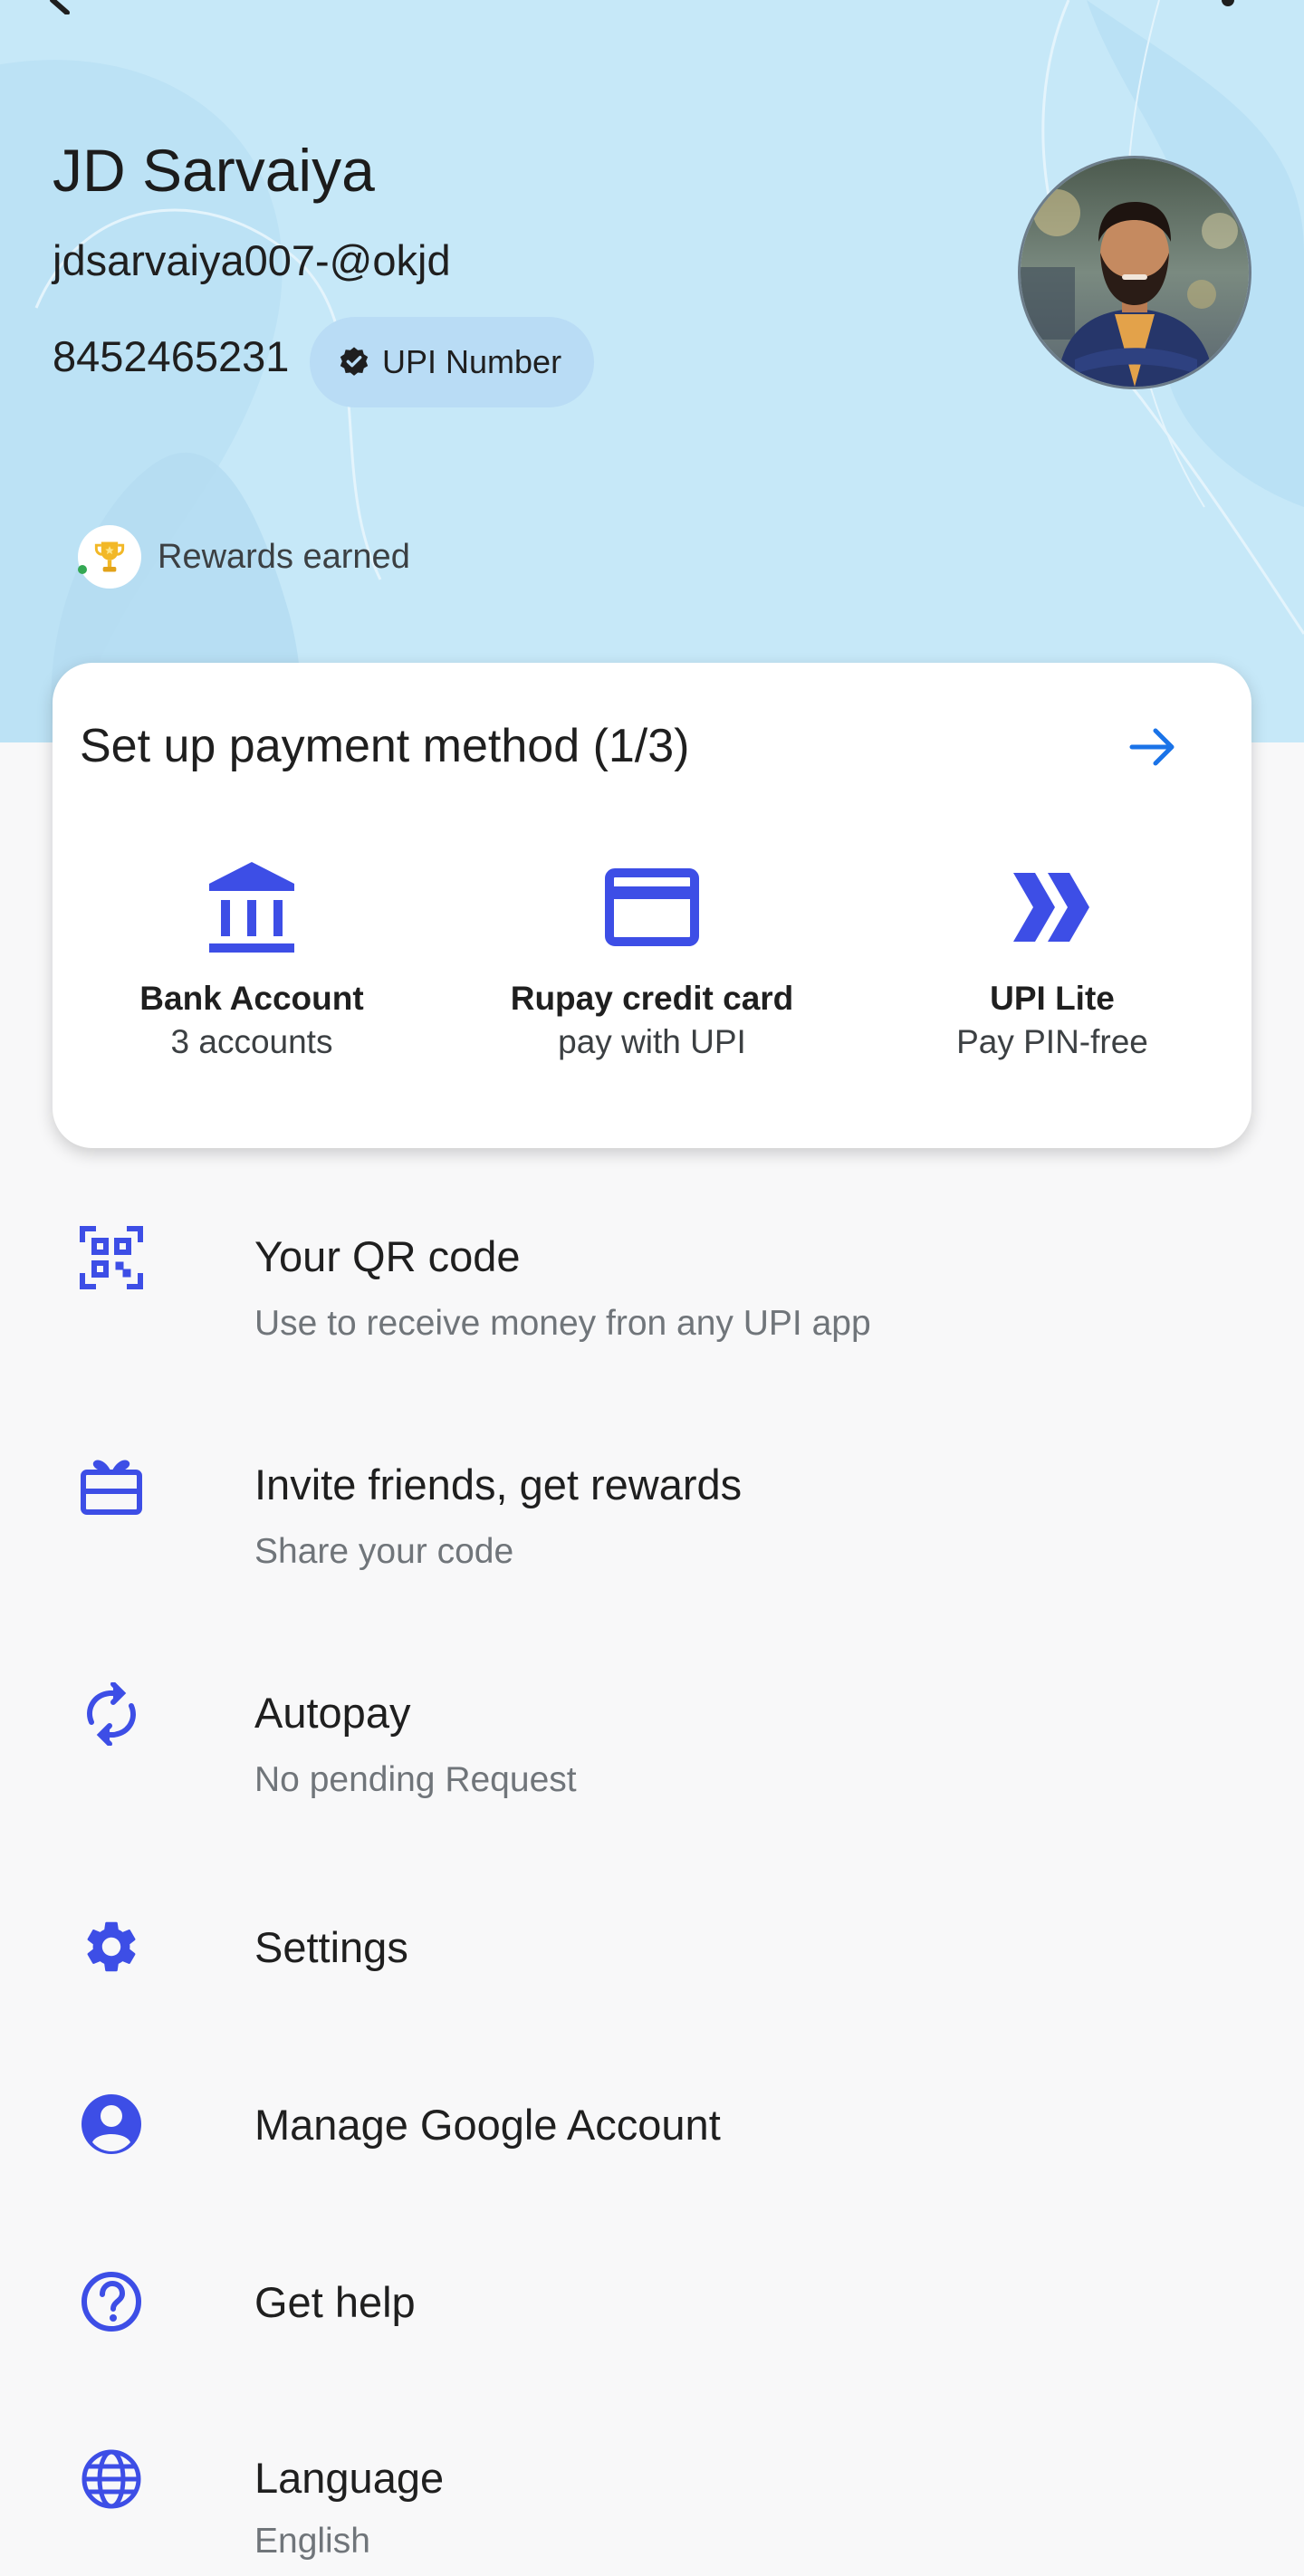  What do you see at coordinates (472, 361) in the screenshot?
I see `upi-number-badge-label: UPI Number` at bounding box center [472, 361].